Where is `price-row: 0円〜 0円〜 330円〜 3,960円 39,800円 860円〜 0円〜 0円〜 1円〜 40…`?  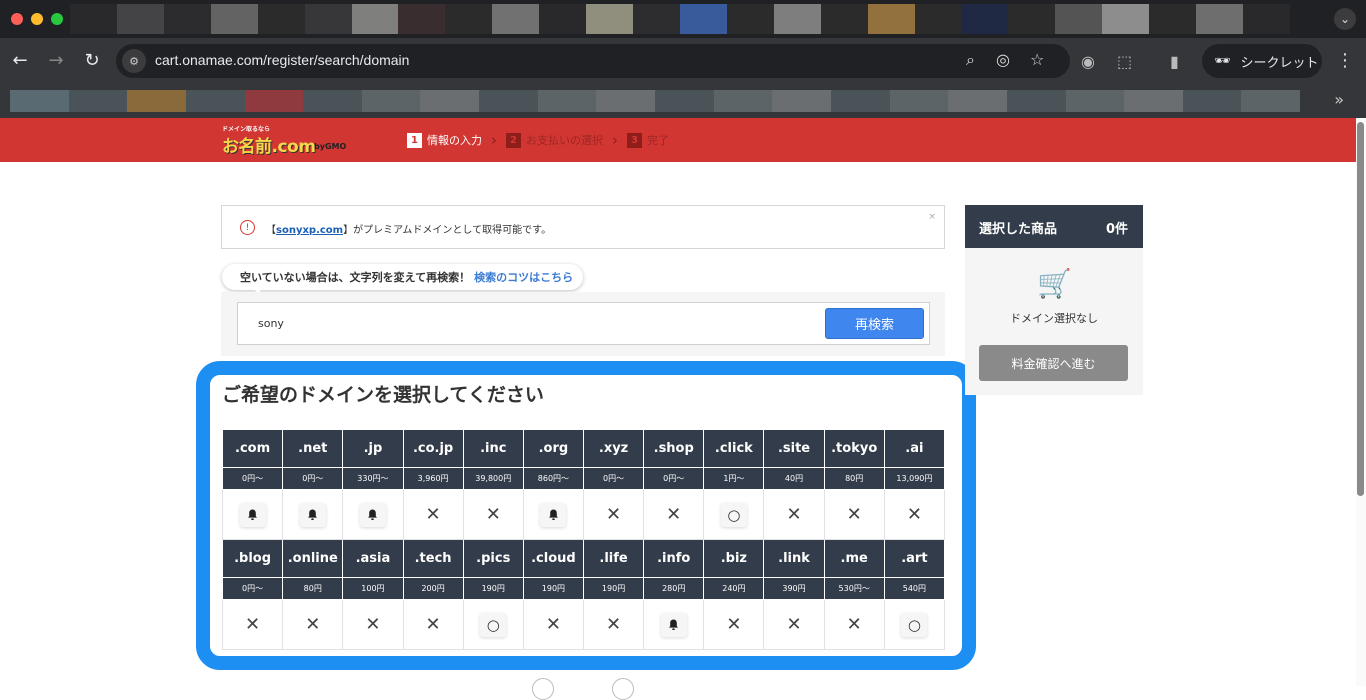
price-row: 0円〜 0円〜 330円〜 3,960円 39,800円 860円〜 0円〜 0円〜 1円〜 40… is located at coordinates (583, 478).